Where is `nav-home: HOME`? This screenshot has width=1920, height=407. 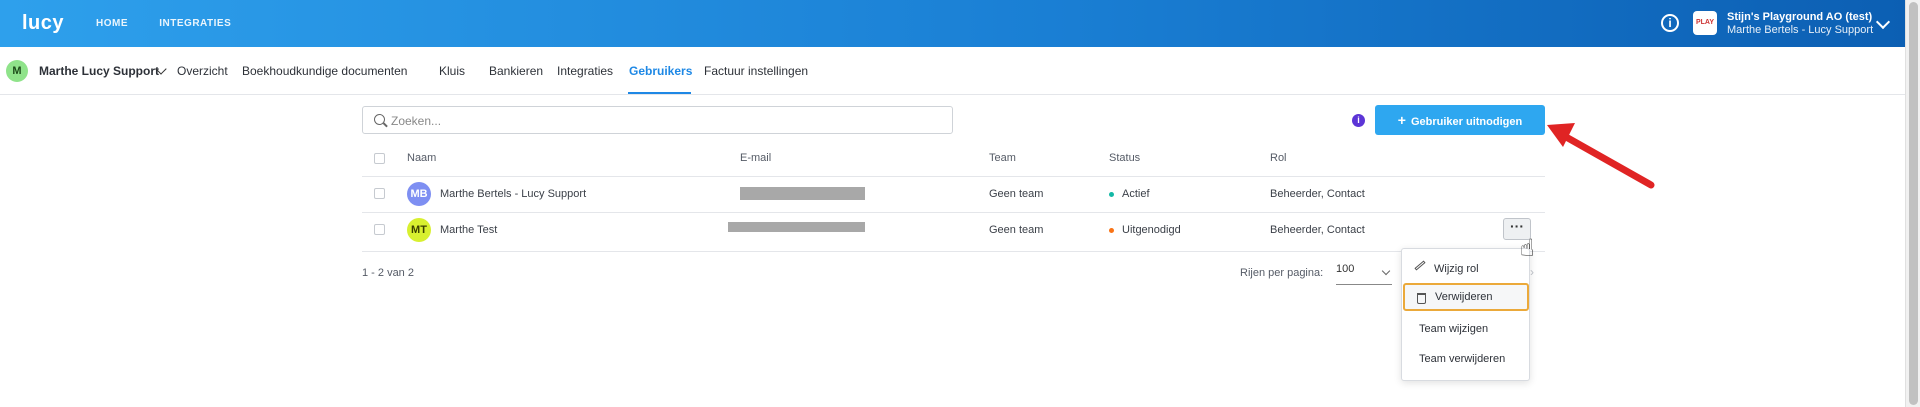 nav-home: HOME is located at coordinates (112, 23).